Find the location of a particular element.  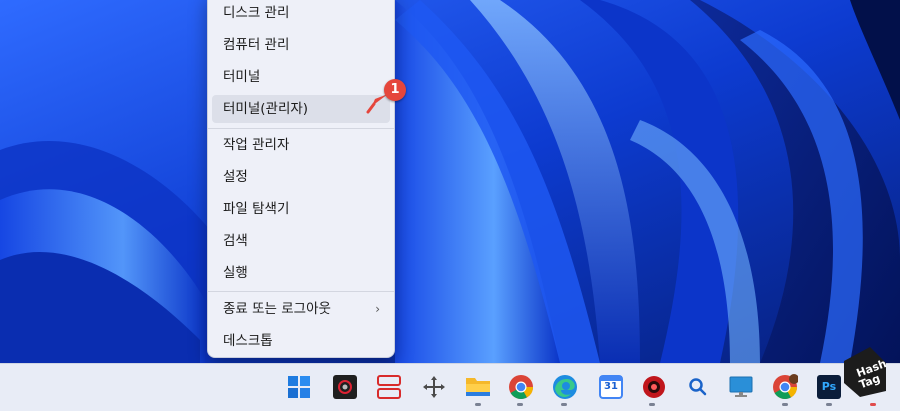

menu-item-run: 실행 is located at coordinates (301, 273).